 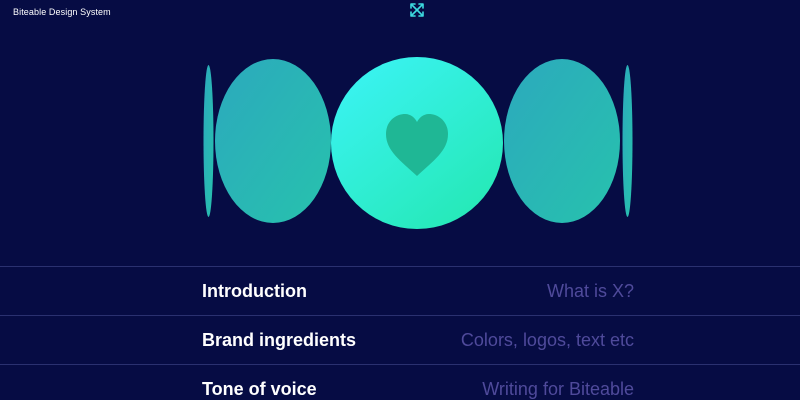 What do you see at coordinates (254, 291) in the screenshot?
I see `nav-item-title: Introduction` at bounding box center [254, 291].